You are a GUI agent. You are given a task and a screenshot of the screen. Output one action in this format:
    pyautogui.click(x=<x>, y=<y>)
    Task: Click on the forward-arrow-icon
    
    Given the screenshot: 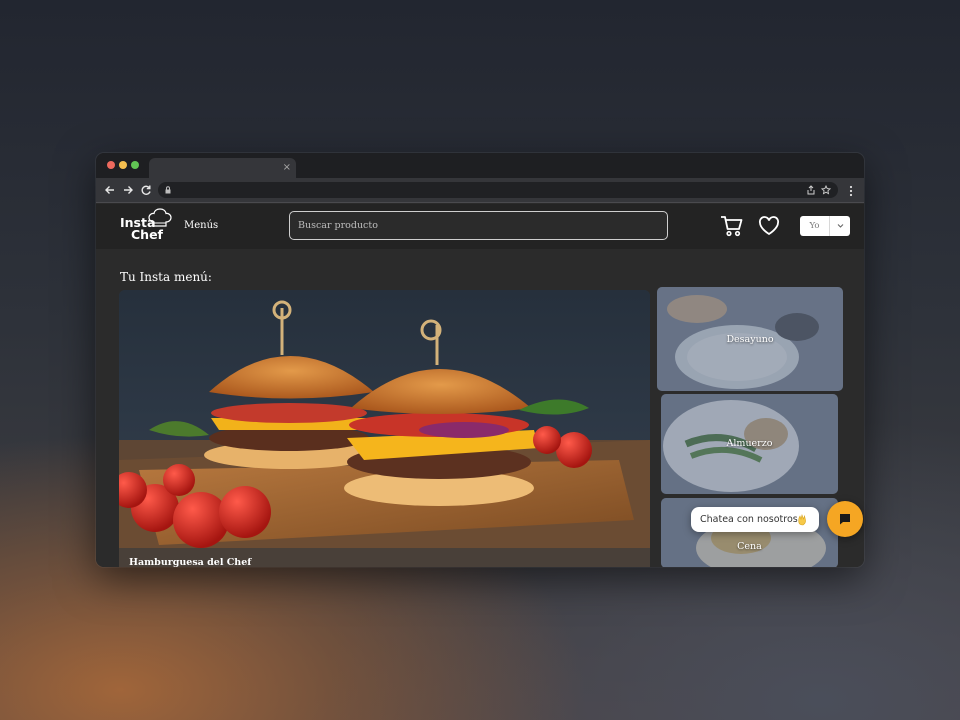 What is the action you would take?
    pyautogui.click(x=128, y=190)
    